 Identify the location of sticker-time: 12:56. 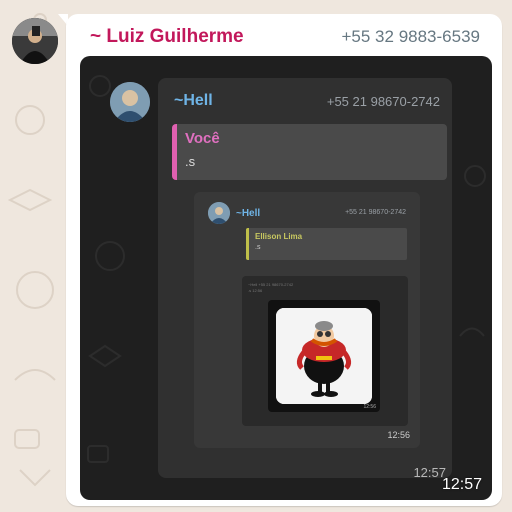
(369, 407).